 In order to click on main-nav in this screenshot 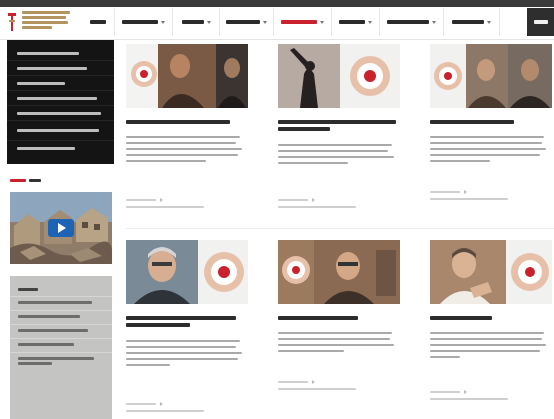, I will do `click(302, 22)`.